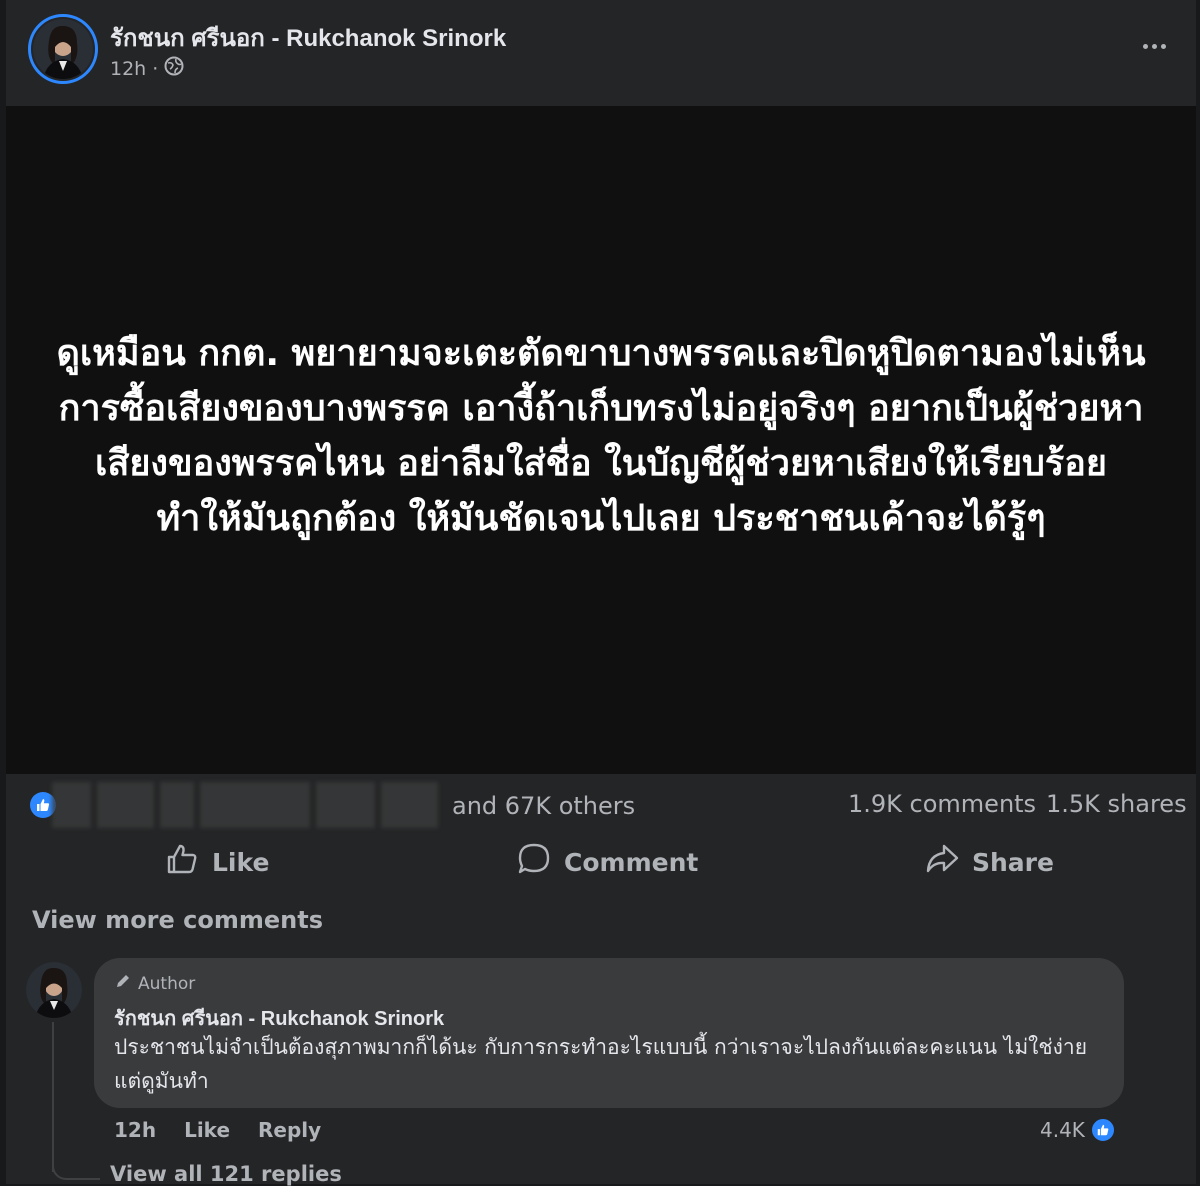 Image resolution: width=1200 pixels, height=1186 pixels. I want to click on profile-avatar, so click(63, 49).